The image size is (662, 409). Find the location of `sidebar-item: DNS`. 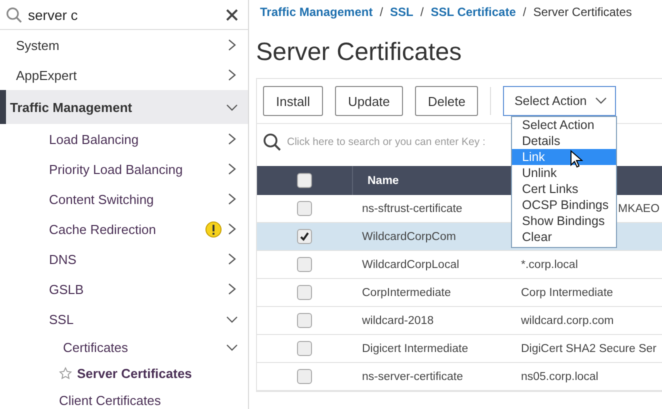

sidebar-item: DNS is located at coordinates (137, 259).